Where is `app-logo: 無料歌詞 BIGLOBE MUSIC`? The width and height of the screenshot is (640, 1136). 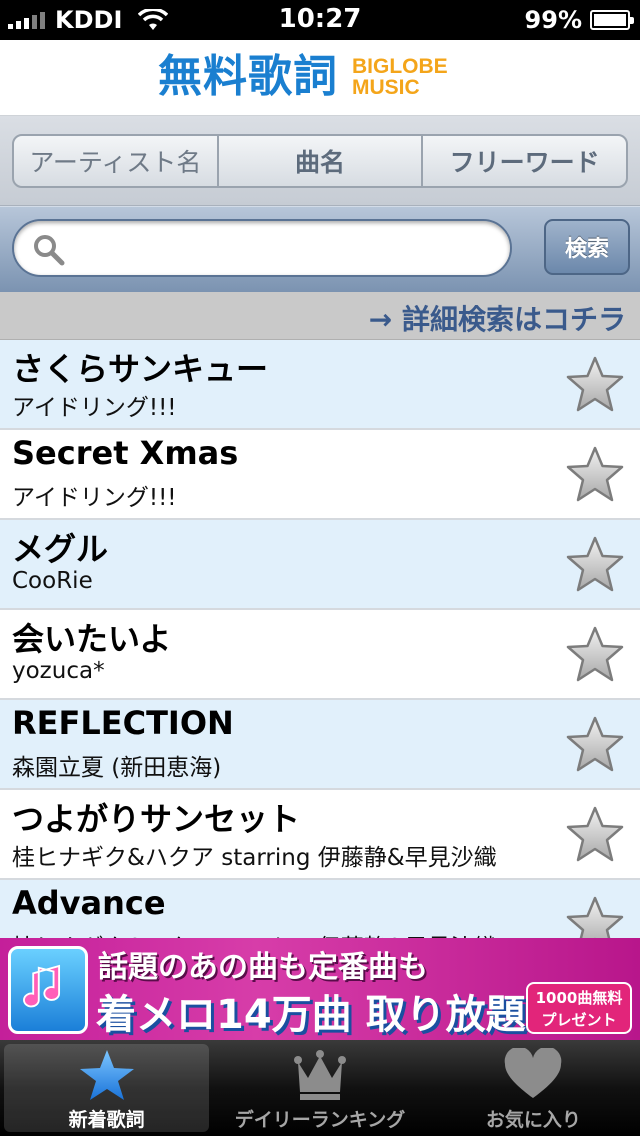
app-logo: 無料歌詞 BIGLOBE MUSIC is located at coordinates (303, 77).